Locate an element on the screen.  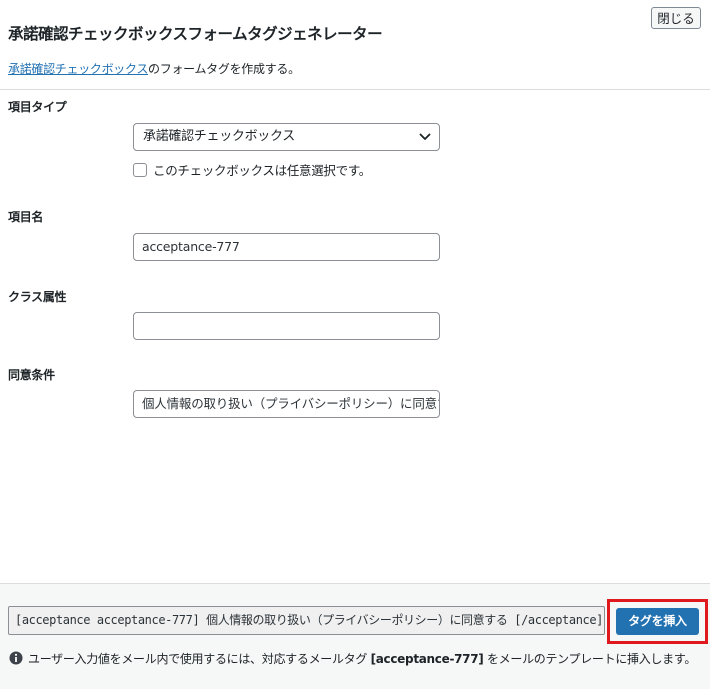
class-label: クラス属性 is located at coordinates (37, 297).